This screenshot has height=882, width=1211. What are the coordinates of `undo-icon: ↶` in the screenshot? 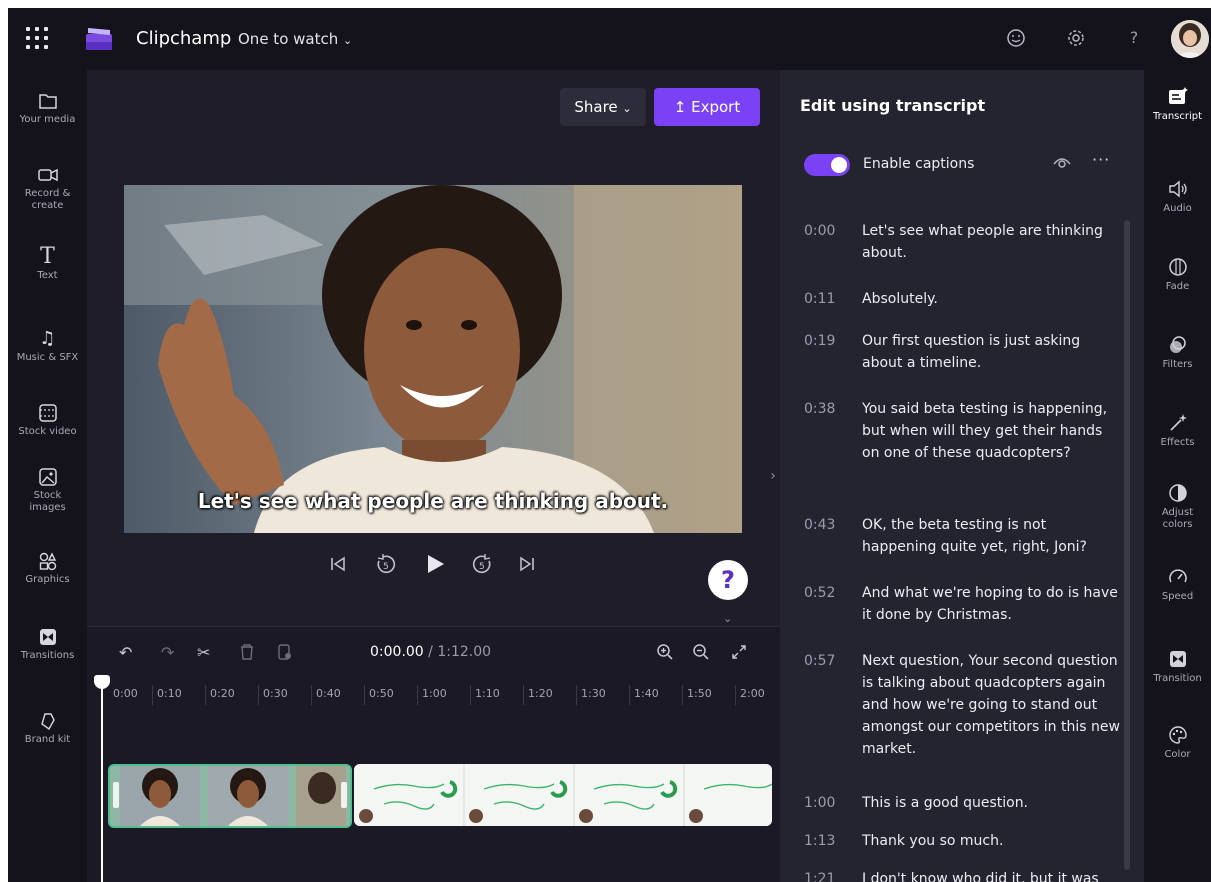 It's located at (125, 652).